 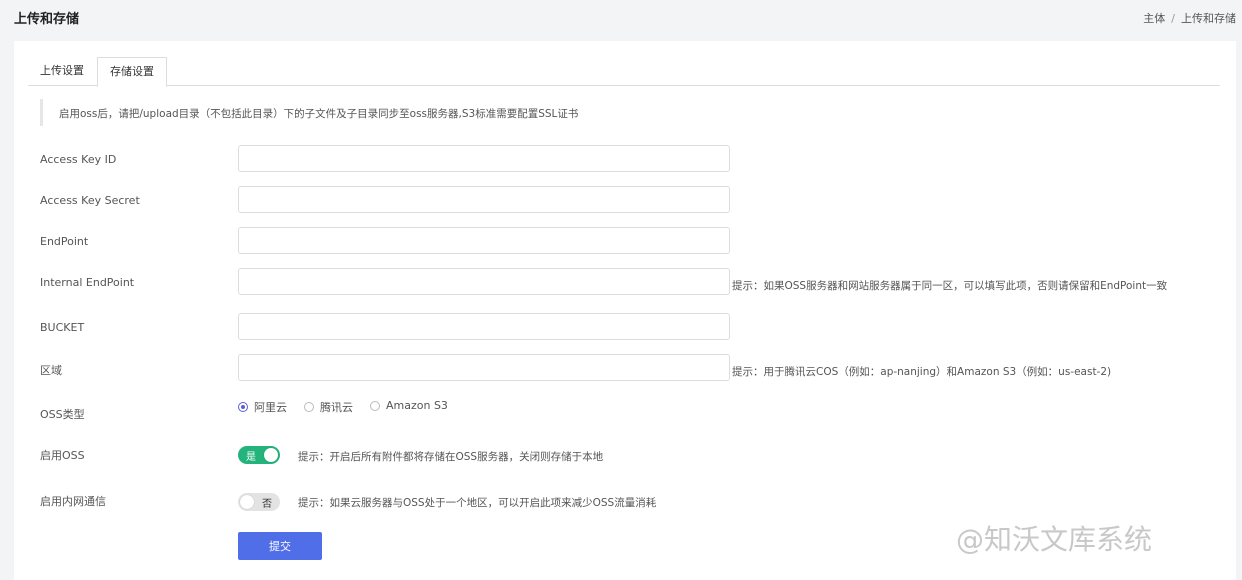 What do you see at coordinates (451, 457) in the screenshot?
I see `enable-oss-hint: 提示：开启后所有附件都将存储在OSS服务器，关闭则存储于本地` at bounding box center [451, 457].